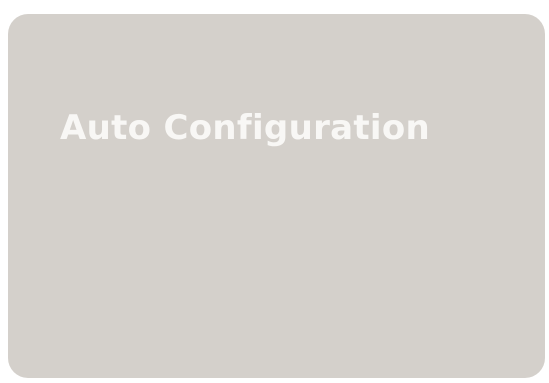 Image resolution: width=549 pixels, height=383 pixels. Describe the element at coordinates (245, 128) in the screenshot. I see `panel-title: Auto Configuration` at that location.